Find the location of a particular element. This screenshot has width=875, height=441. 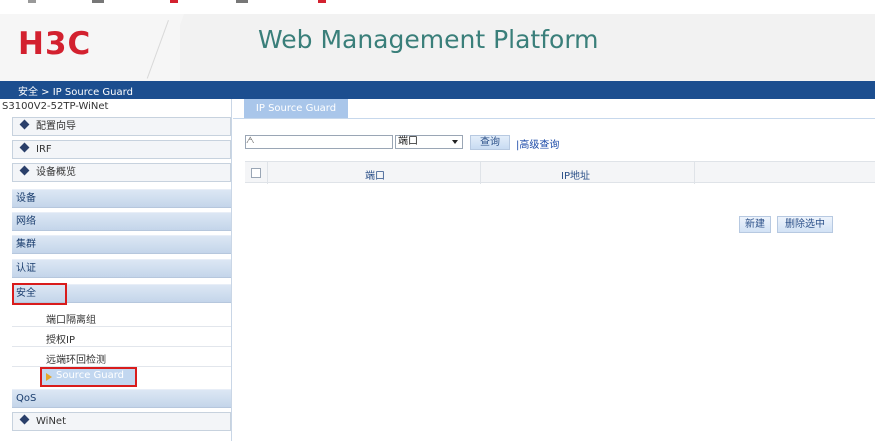

tab-strip: IP Source Guard is located at coordinates (554, 108).